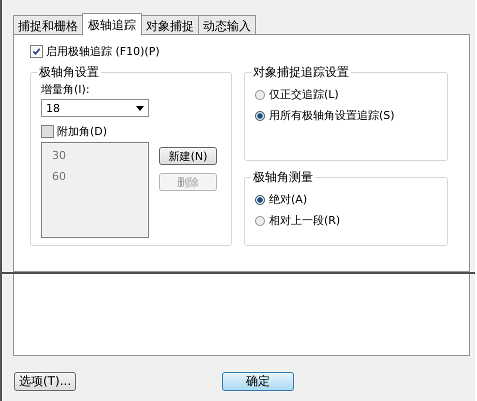  Describe the element at coordinates (188, 156) in the screenshot. I see `list-button: 新建(N)` at that location.